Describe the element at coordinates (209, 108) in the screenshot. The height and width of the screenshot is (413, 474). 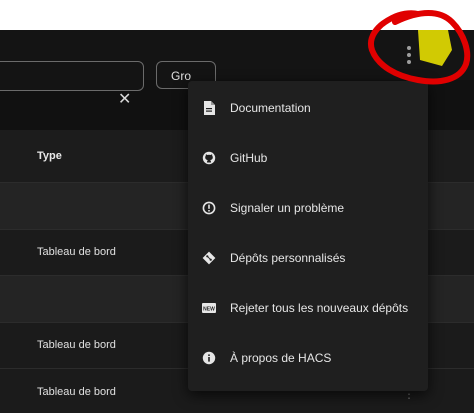
I see `document-icon` at that location.